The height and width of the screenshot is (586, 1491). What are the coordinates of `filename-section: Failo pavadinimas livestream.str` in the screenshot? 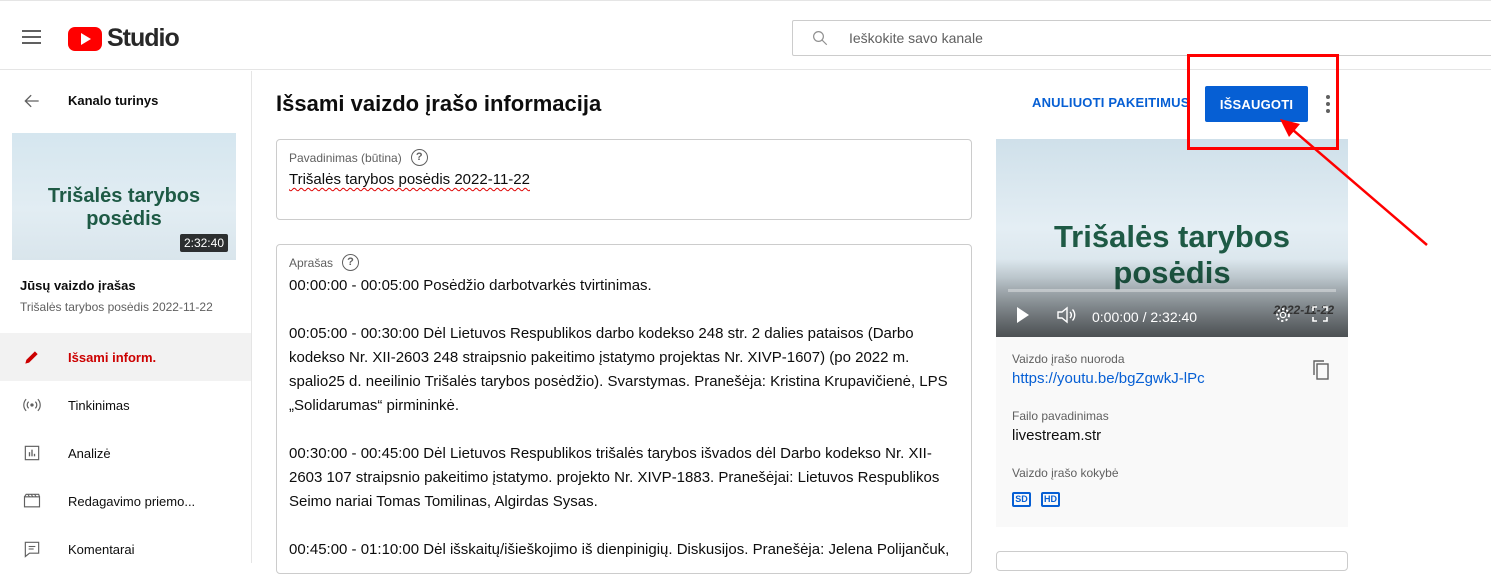 It's located at (1060, 426).